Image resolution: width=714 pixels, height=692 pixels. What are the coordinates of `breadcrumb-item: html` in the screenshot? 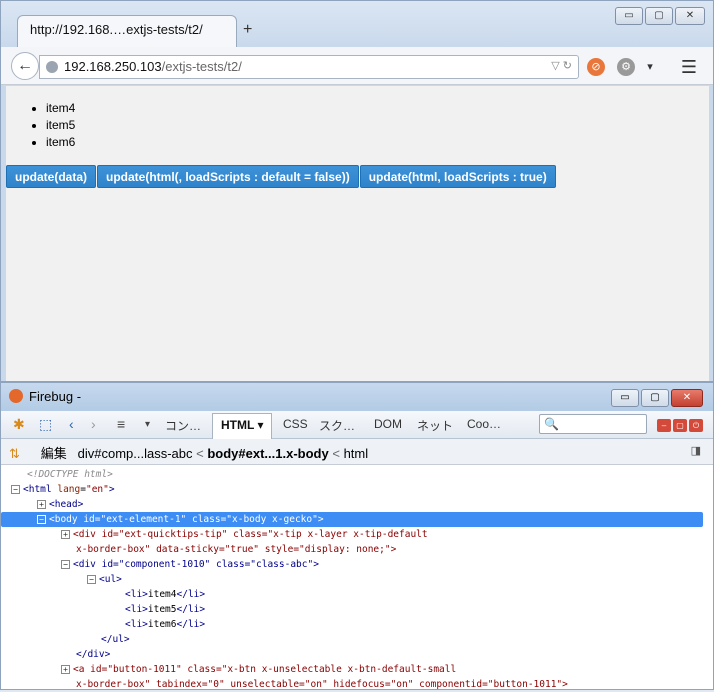 It's located at (356, 453).